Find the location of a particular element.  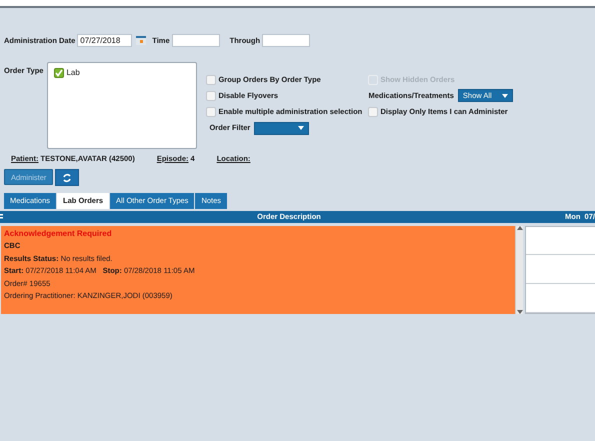

list-item-label: Lab is located at coordinates (73, 73).